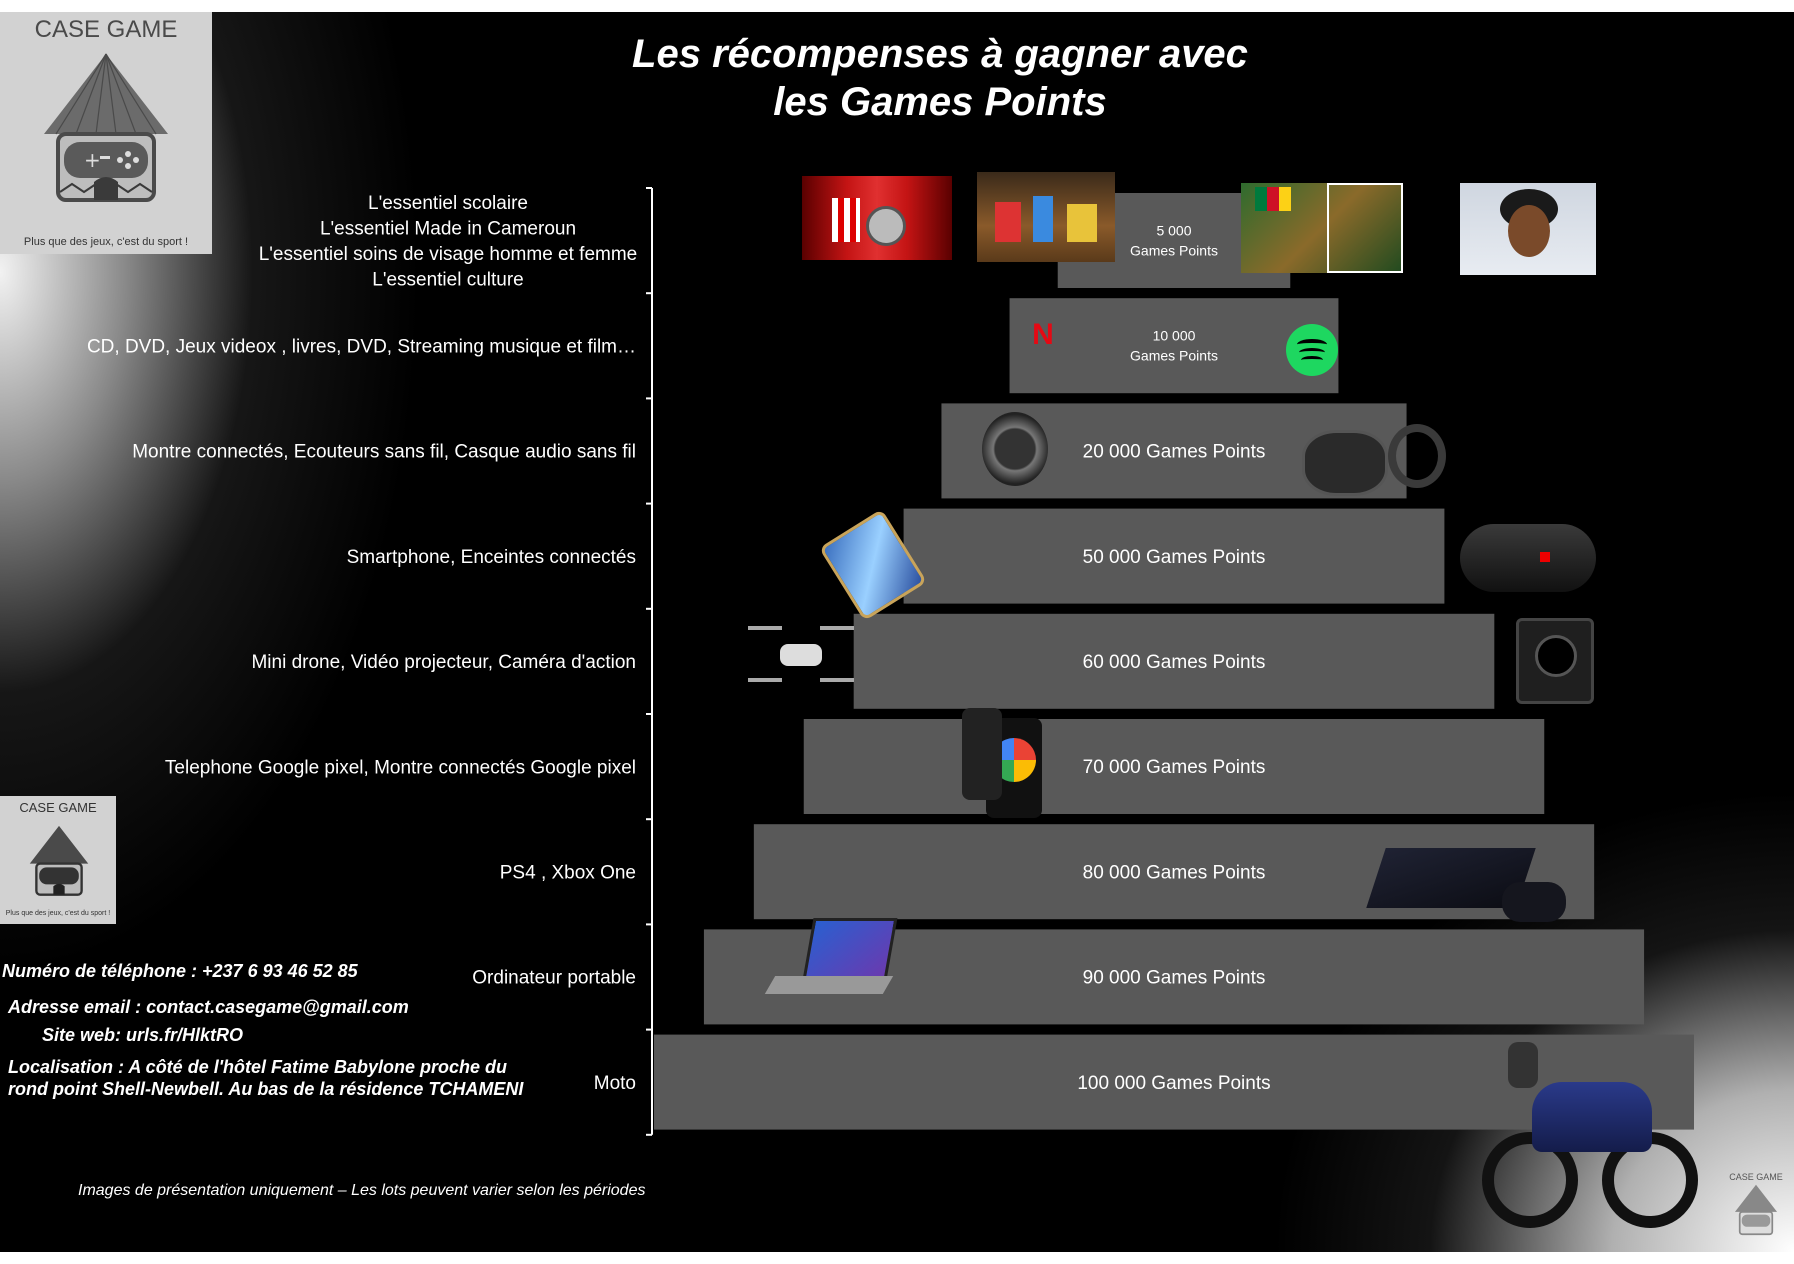 The width and height of the screenshot is (1794, 1264). I want to click on category-label: L'essentiel Made in Cameroun, so click(448, 229).